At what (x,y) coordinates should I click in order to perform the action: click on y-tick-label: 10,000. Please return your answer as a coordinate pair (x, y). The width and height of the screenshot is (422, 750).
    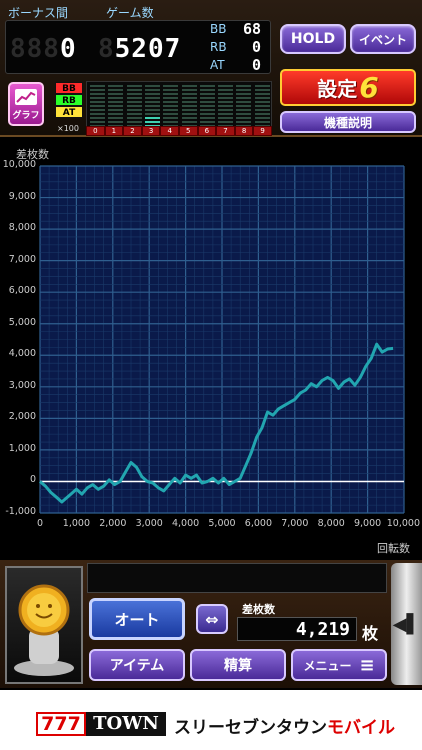
    Looking at the image, I should click on (19, 164).